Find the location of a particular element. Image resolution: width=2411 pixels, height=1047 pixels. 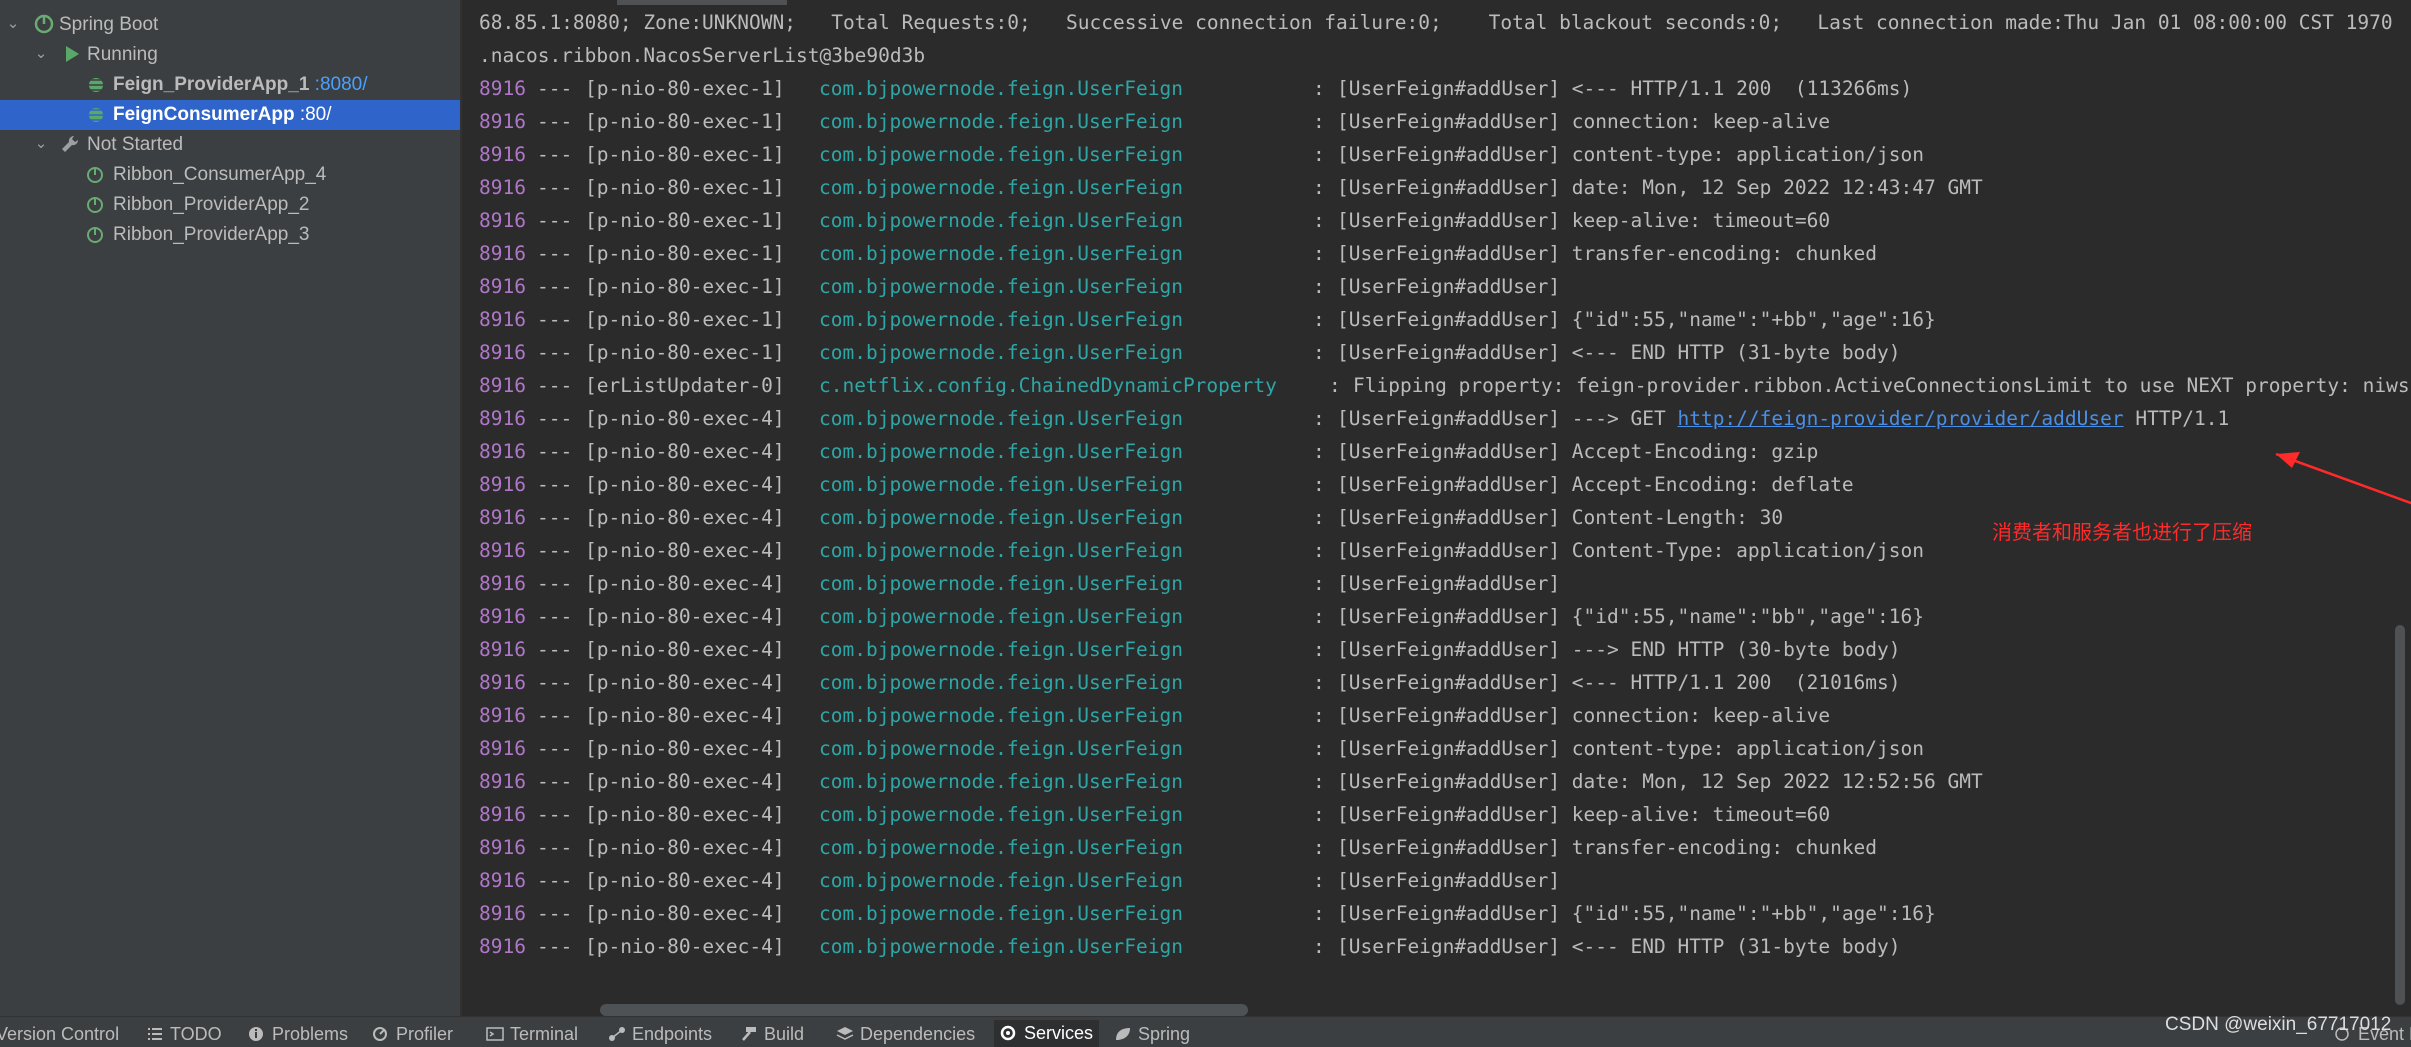

tree-node-spring-boot: ⌄ Spring Boot is located at coordinates (230, 25).